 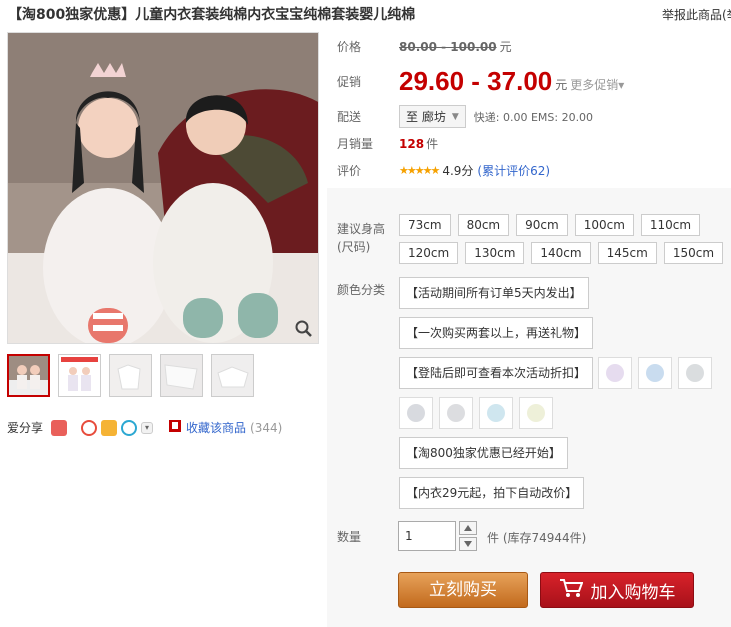 I want to click on size-option: 73cm, so click(x=425, y=225).